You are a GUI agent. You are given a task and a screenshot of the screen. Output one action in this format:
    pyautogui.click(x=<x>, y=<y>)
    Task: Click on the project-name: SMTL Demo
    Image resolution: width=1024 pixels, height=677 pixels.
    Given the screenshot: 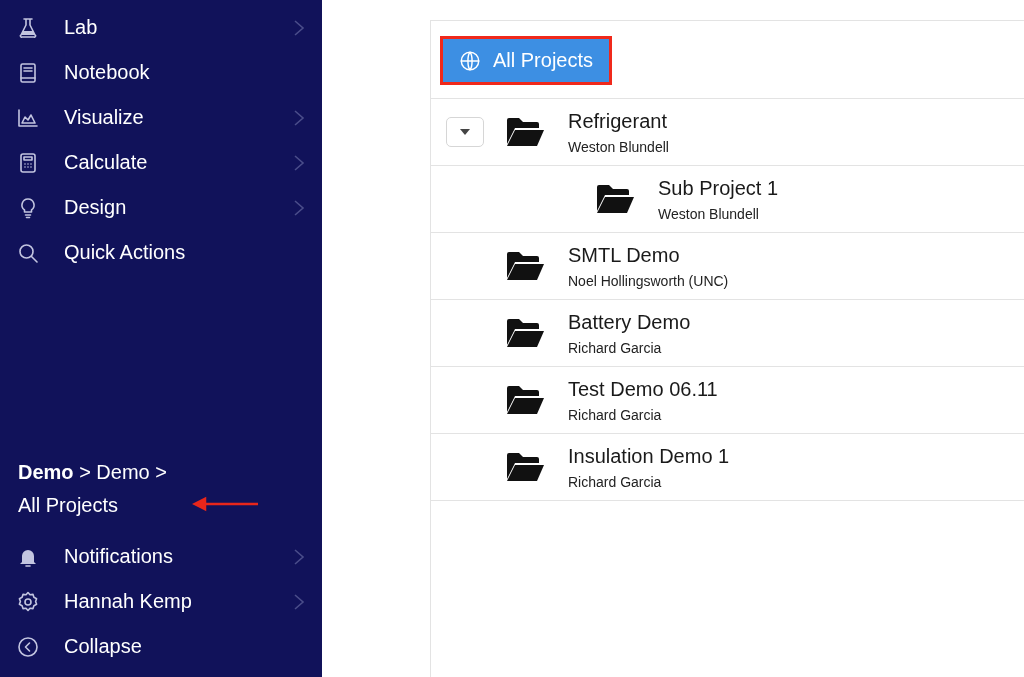 What is the action you would take?
    pyautogui.click(x=624, y=255)
    